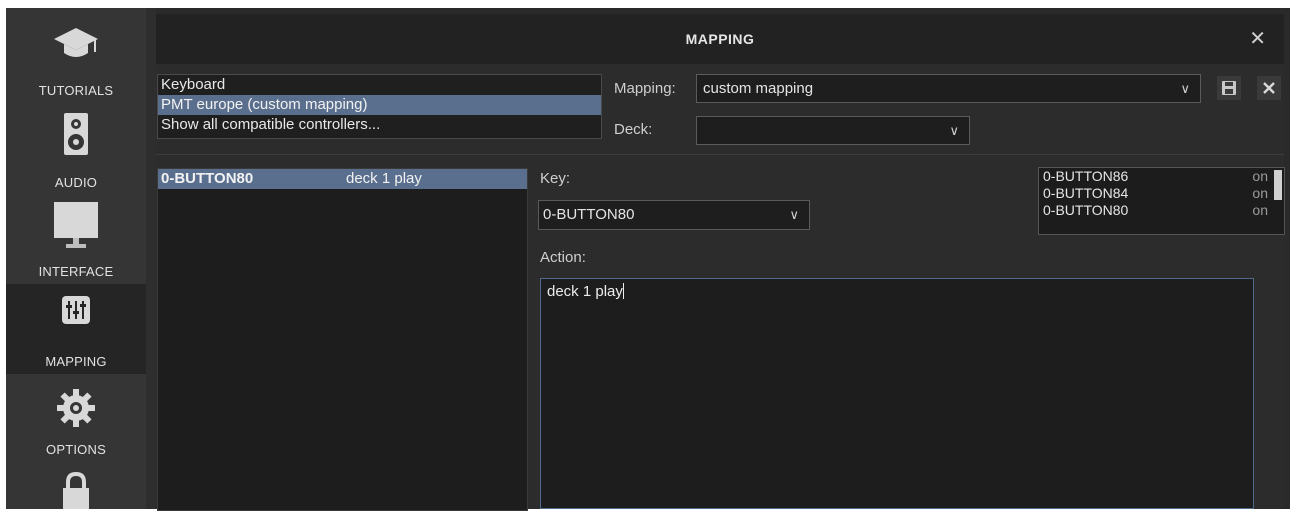 This screenshot has height=514, width=1290. I want to click on controller-item-pmt-europe: PMT europe (custom mapping), so click(379, 105).